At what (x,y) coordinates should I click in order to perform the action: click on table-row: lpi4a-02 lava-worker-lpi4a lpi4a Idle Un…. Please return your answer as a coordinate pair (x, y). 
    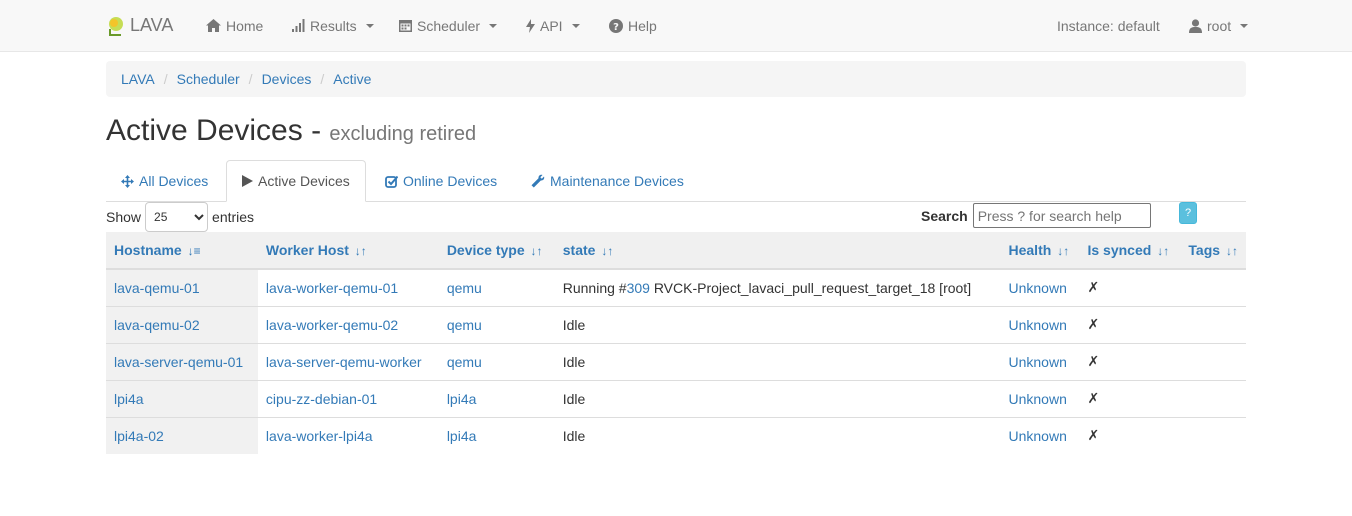
    Looking at the image, I should click on (676, 435).